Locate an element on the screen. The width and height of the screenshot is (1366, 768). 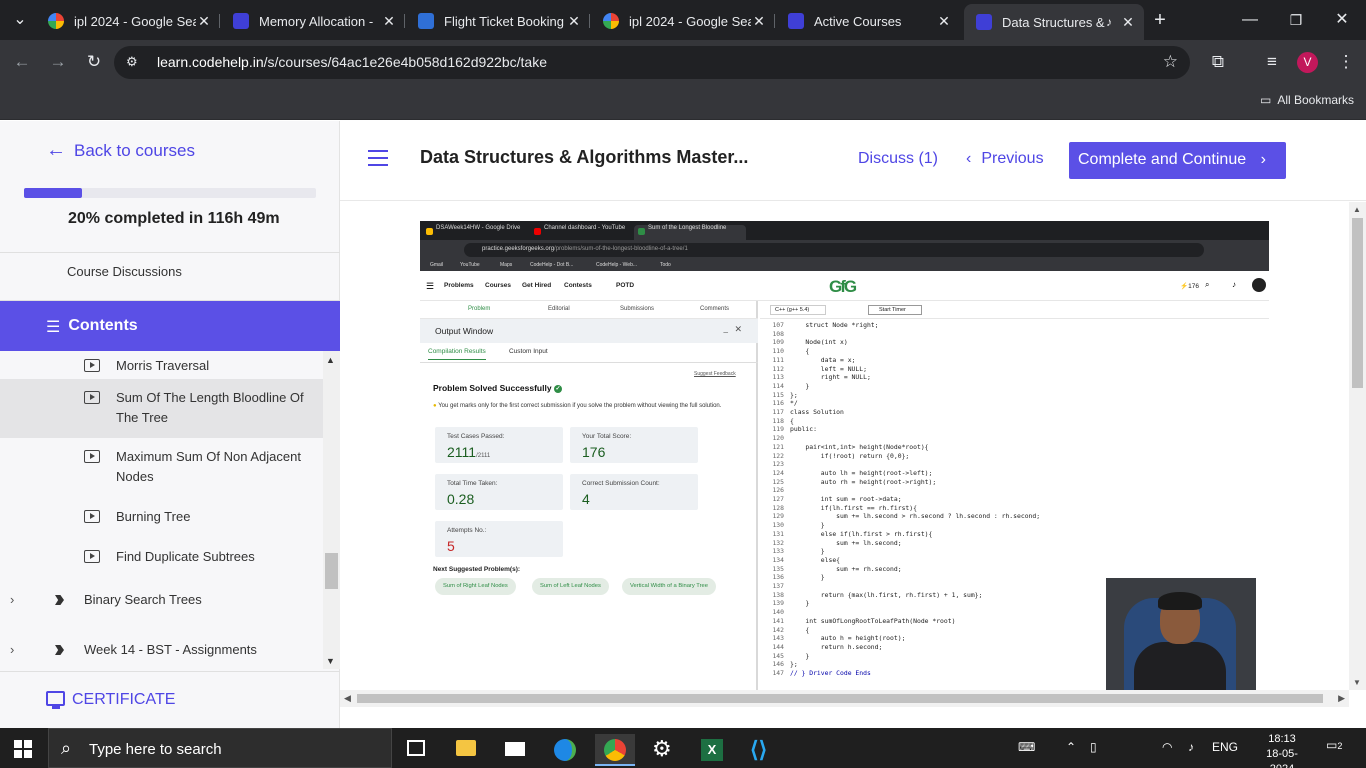
network-icon: ▯ is located at coordinates (1093, 747).